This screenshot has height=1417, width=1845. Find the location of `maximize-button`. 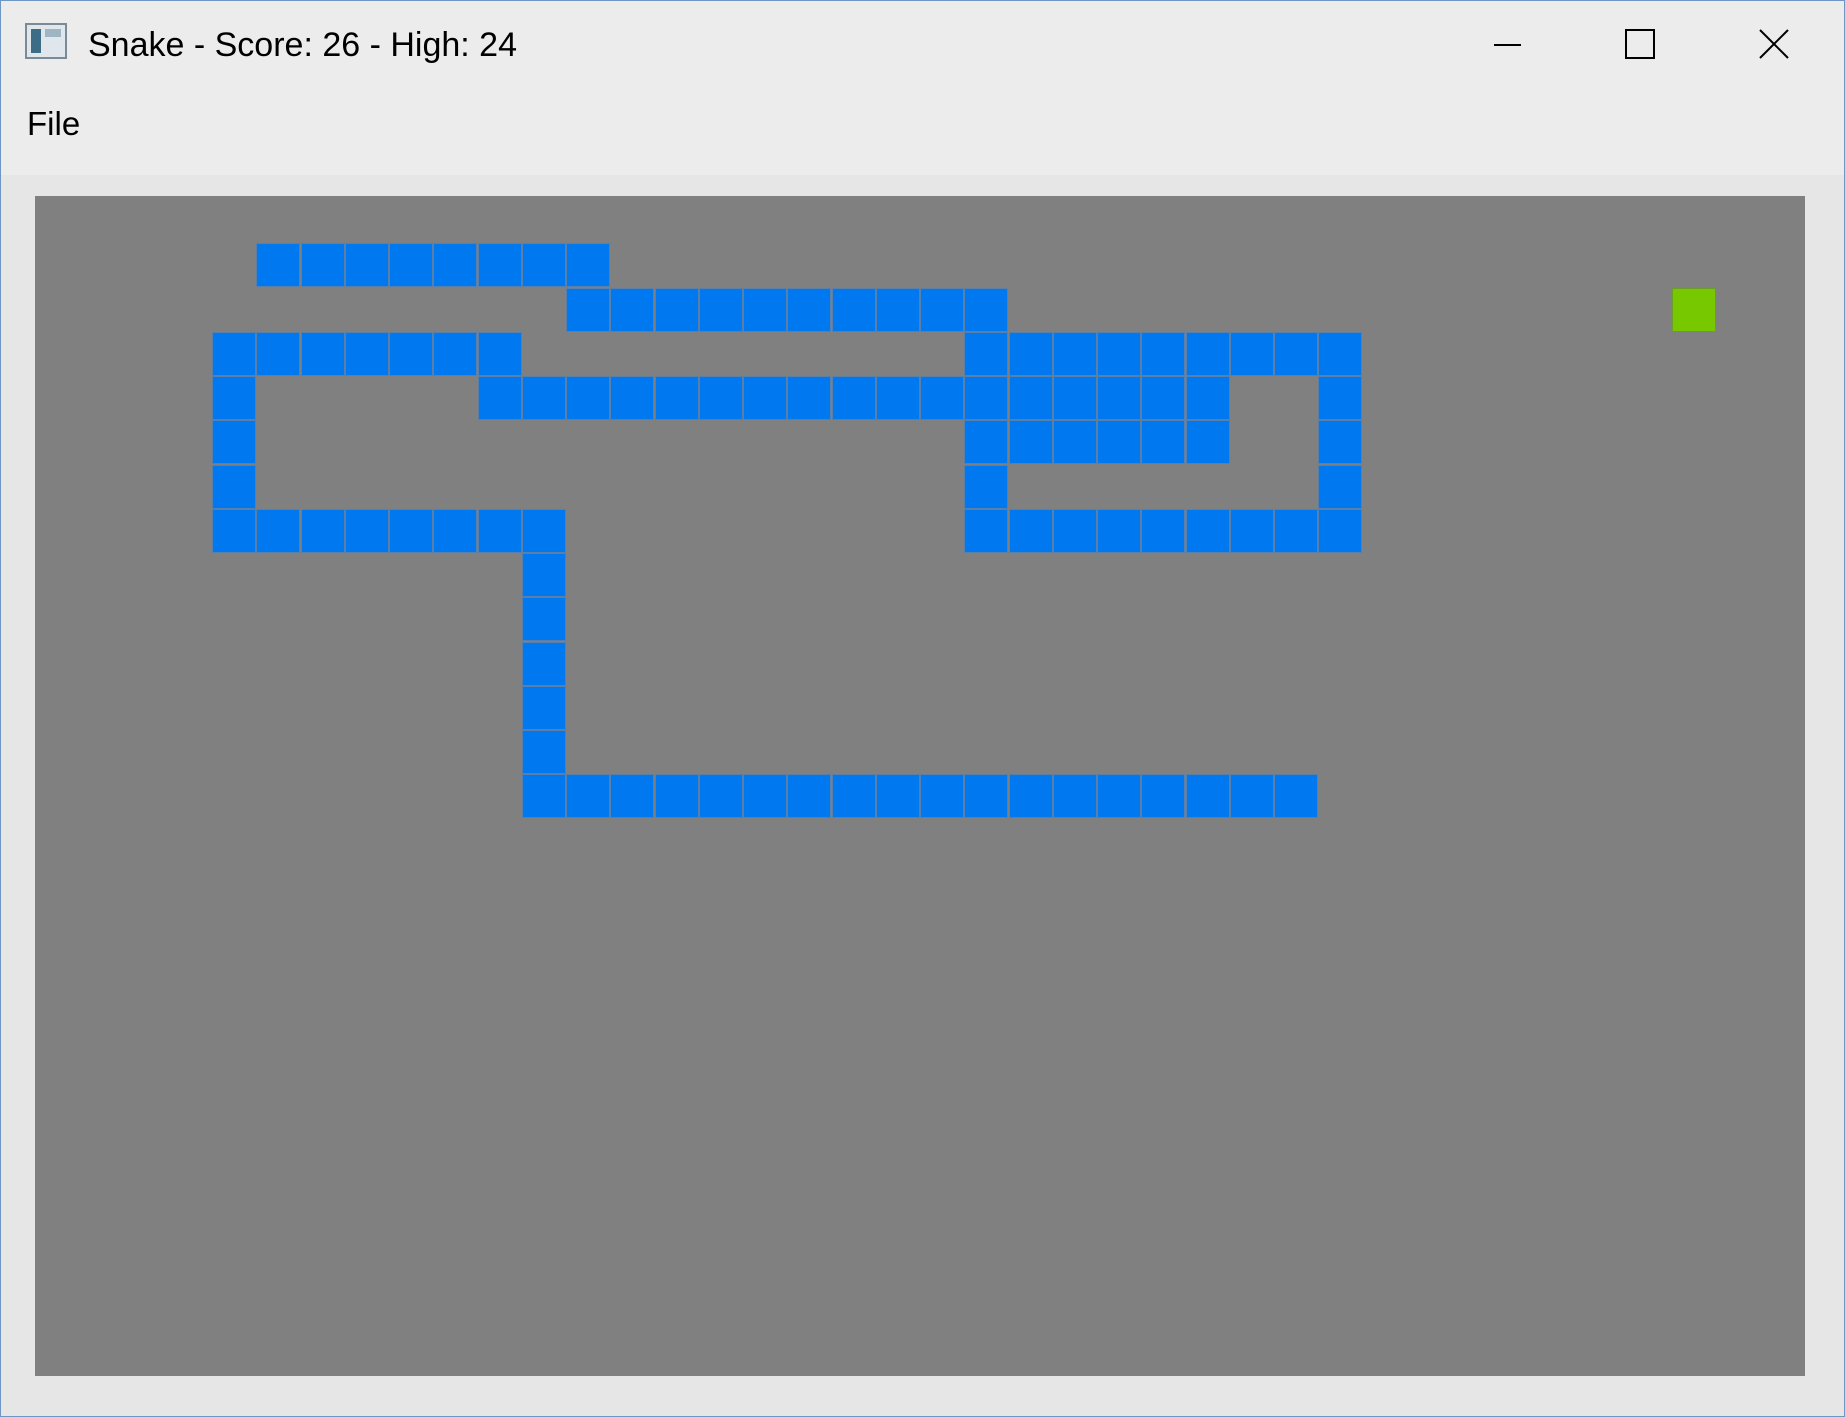

maximize-button is located at coordinates (1639, 45).